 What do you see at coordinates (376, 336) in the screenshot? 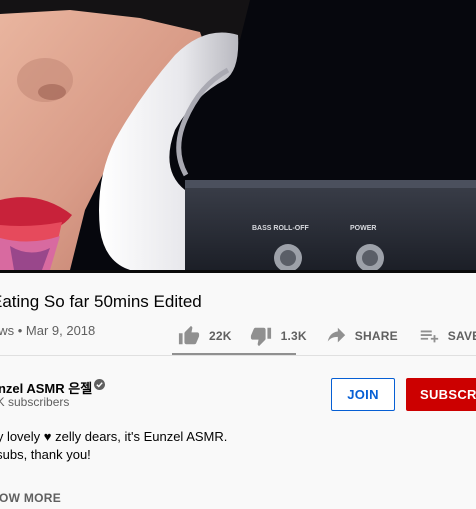
I see `share-label: SHARE` at bounding box center [376, 336].